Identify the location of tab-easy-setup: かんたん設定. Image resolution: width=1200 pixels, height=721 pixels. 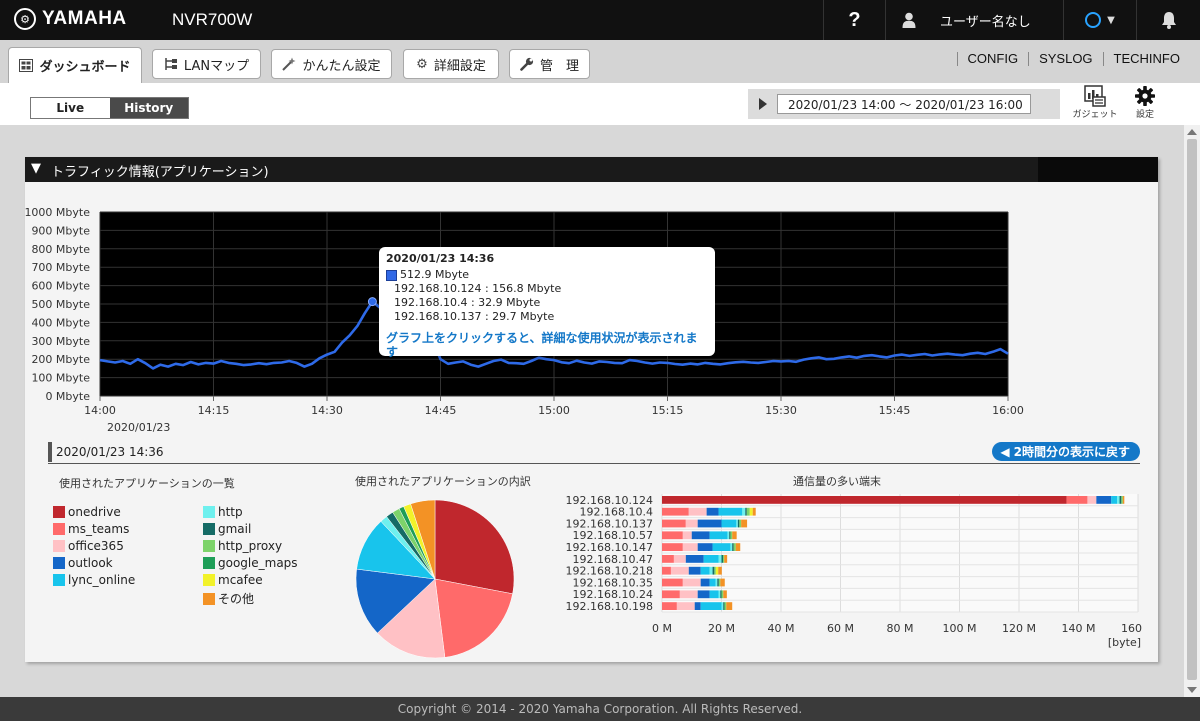
(331, 64).